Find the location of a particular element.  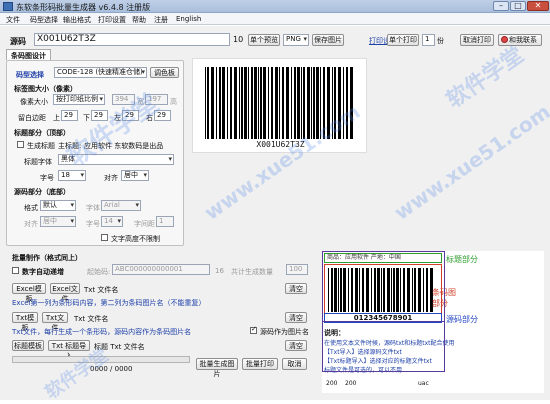

help-line-3: 【Txt标题导入】选择对应的标题文件txt is located at coordinates (378, 361).